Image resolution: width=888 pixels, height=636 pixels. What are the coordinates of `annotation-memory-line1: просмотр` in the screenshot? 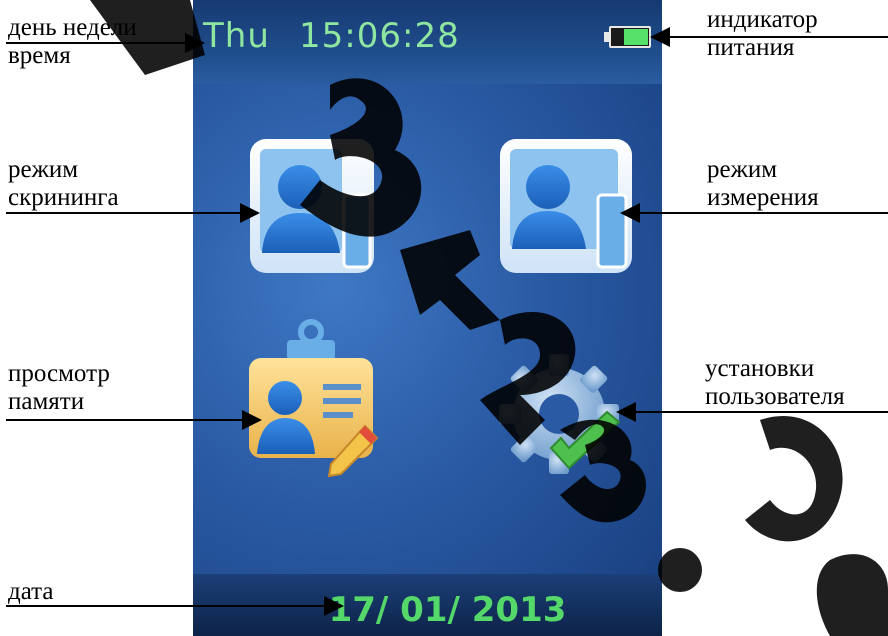 It's located at (59, 373).